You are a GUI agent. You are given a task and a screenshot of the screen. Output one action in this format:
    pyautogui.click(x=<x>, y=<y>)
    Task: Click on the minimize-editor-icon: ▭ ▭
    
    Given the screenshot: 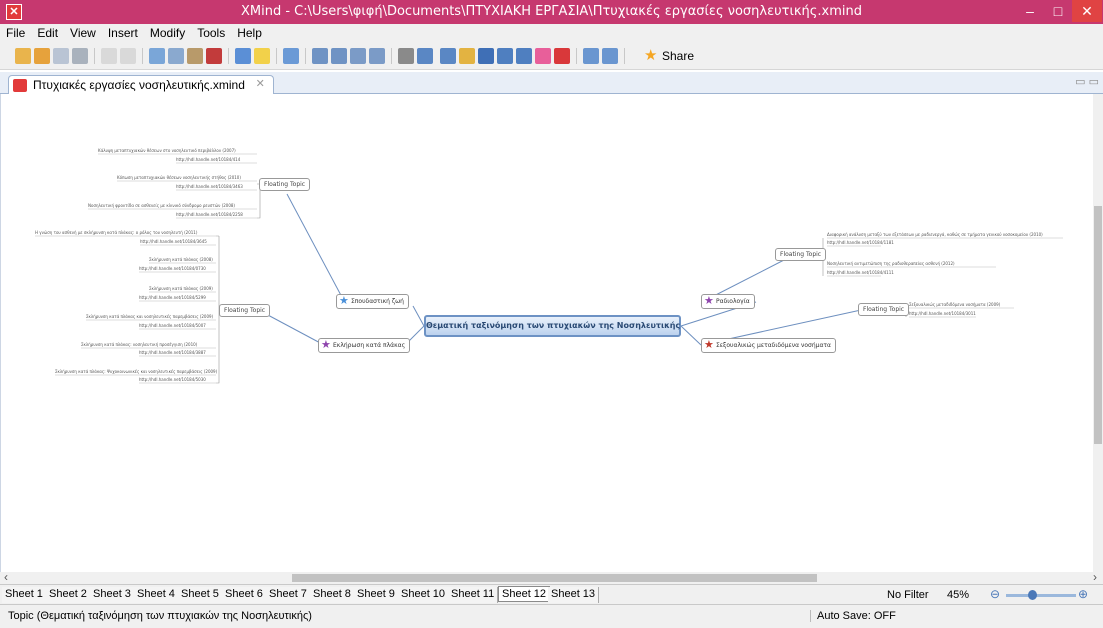 What is the action you would take?
    pyautogui.click(x=1087, y=81)
    